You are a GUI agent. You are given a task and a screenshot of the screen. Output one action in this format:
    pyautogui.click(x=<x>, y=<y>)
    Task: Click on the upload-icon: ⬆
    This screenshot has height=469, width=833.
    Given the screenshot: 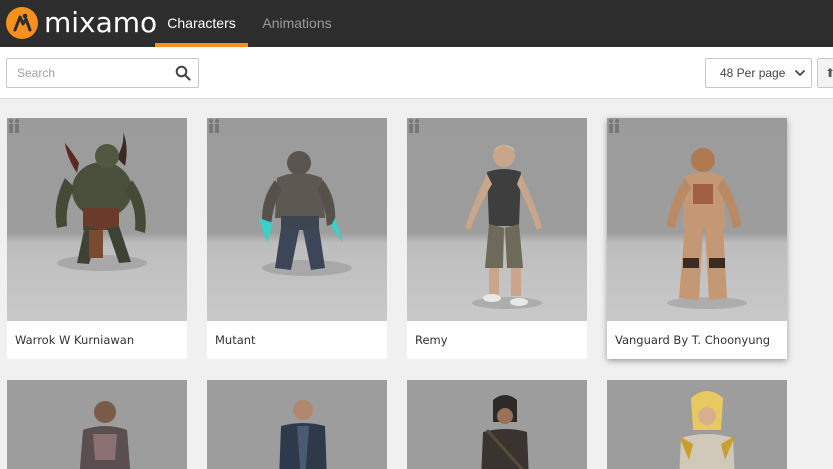 What is the action you would take?
    pyautogui.click(x=829, y=73)
    